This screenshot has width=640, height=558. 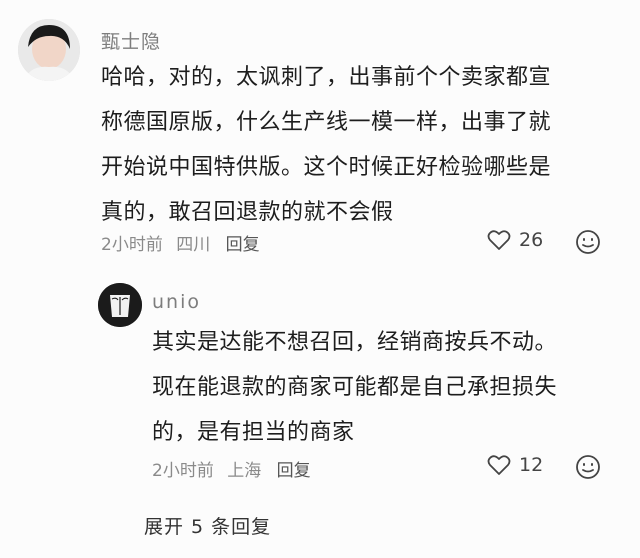 I want to click on username: 甄士隐, so click(x=131, y=40).